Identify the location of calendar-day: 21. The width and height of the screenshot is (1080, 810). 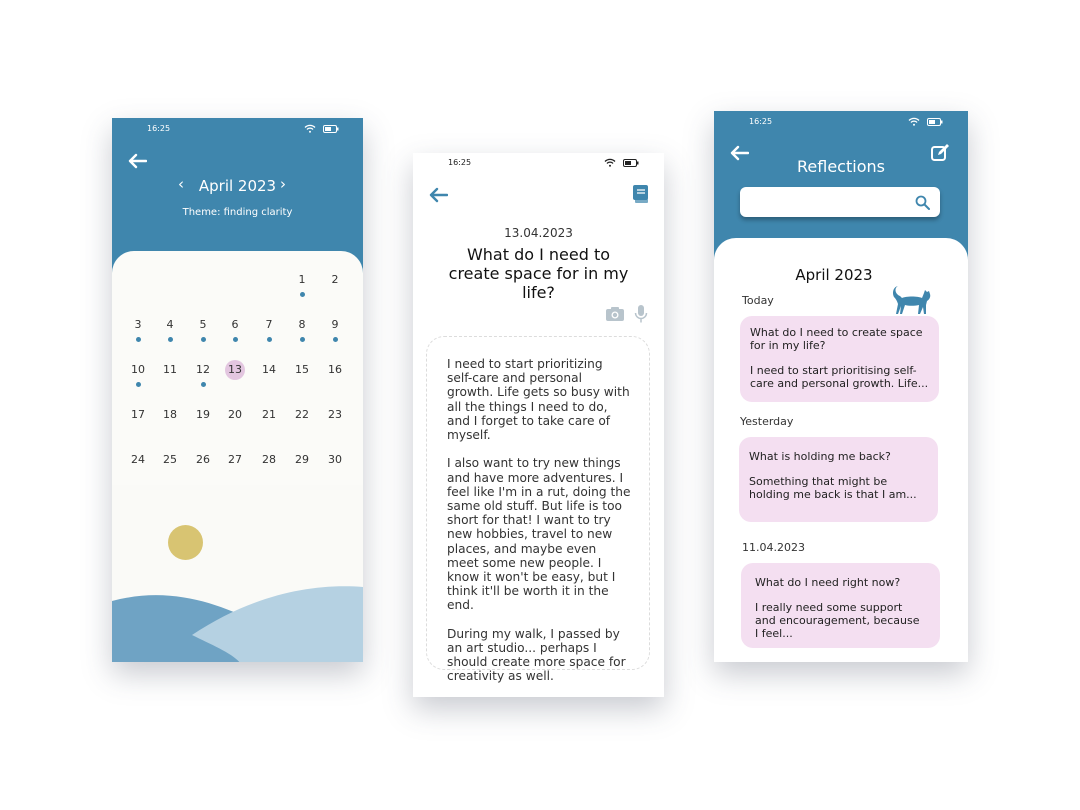
(269, 414).